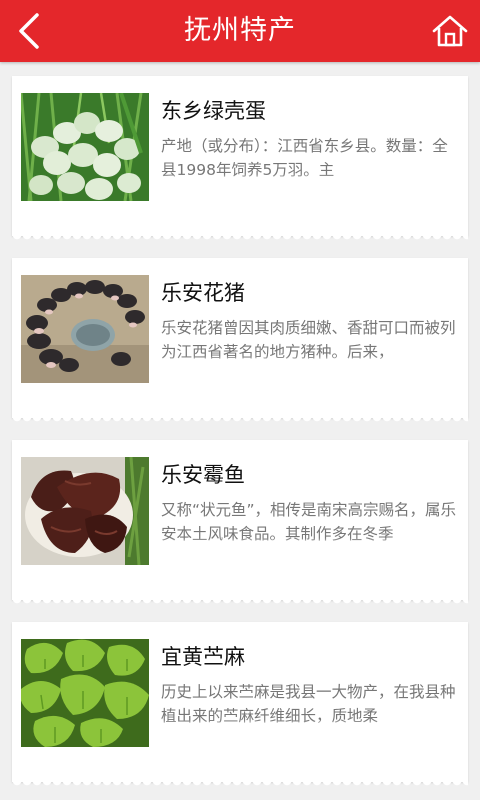 The height and width of the screenshot is (800, 480). Describe the element at coordinates (309, 704) in the screenshot. I see `item-description: 历史上以来苎麻是我县一大物产，在我县种植出来的苎麻纤维细长，质地柔` at that location.